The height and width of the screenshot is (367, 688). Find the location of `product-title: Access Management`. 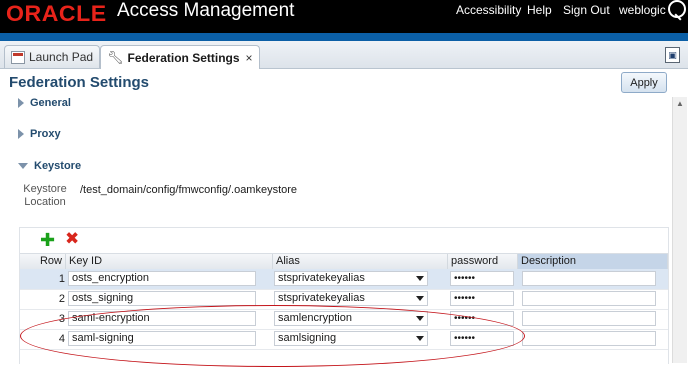

product-title: Access Management is located at coordinates (206, 10).